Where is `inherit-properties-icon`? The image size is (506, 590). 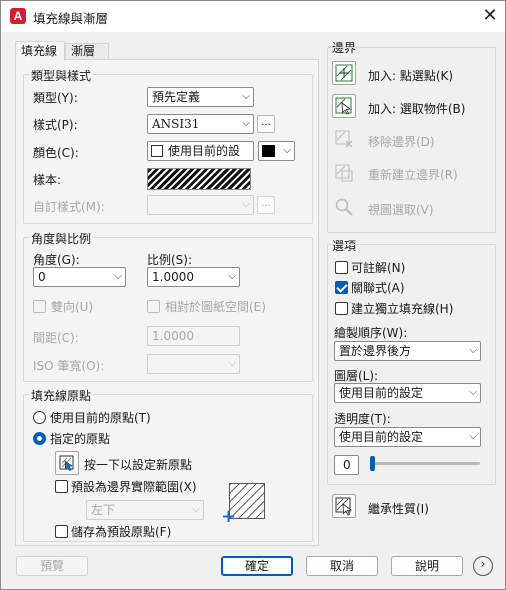 inherit-properties-icon is located at coordinates (344, 506).